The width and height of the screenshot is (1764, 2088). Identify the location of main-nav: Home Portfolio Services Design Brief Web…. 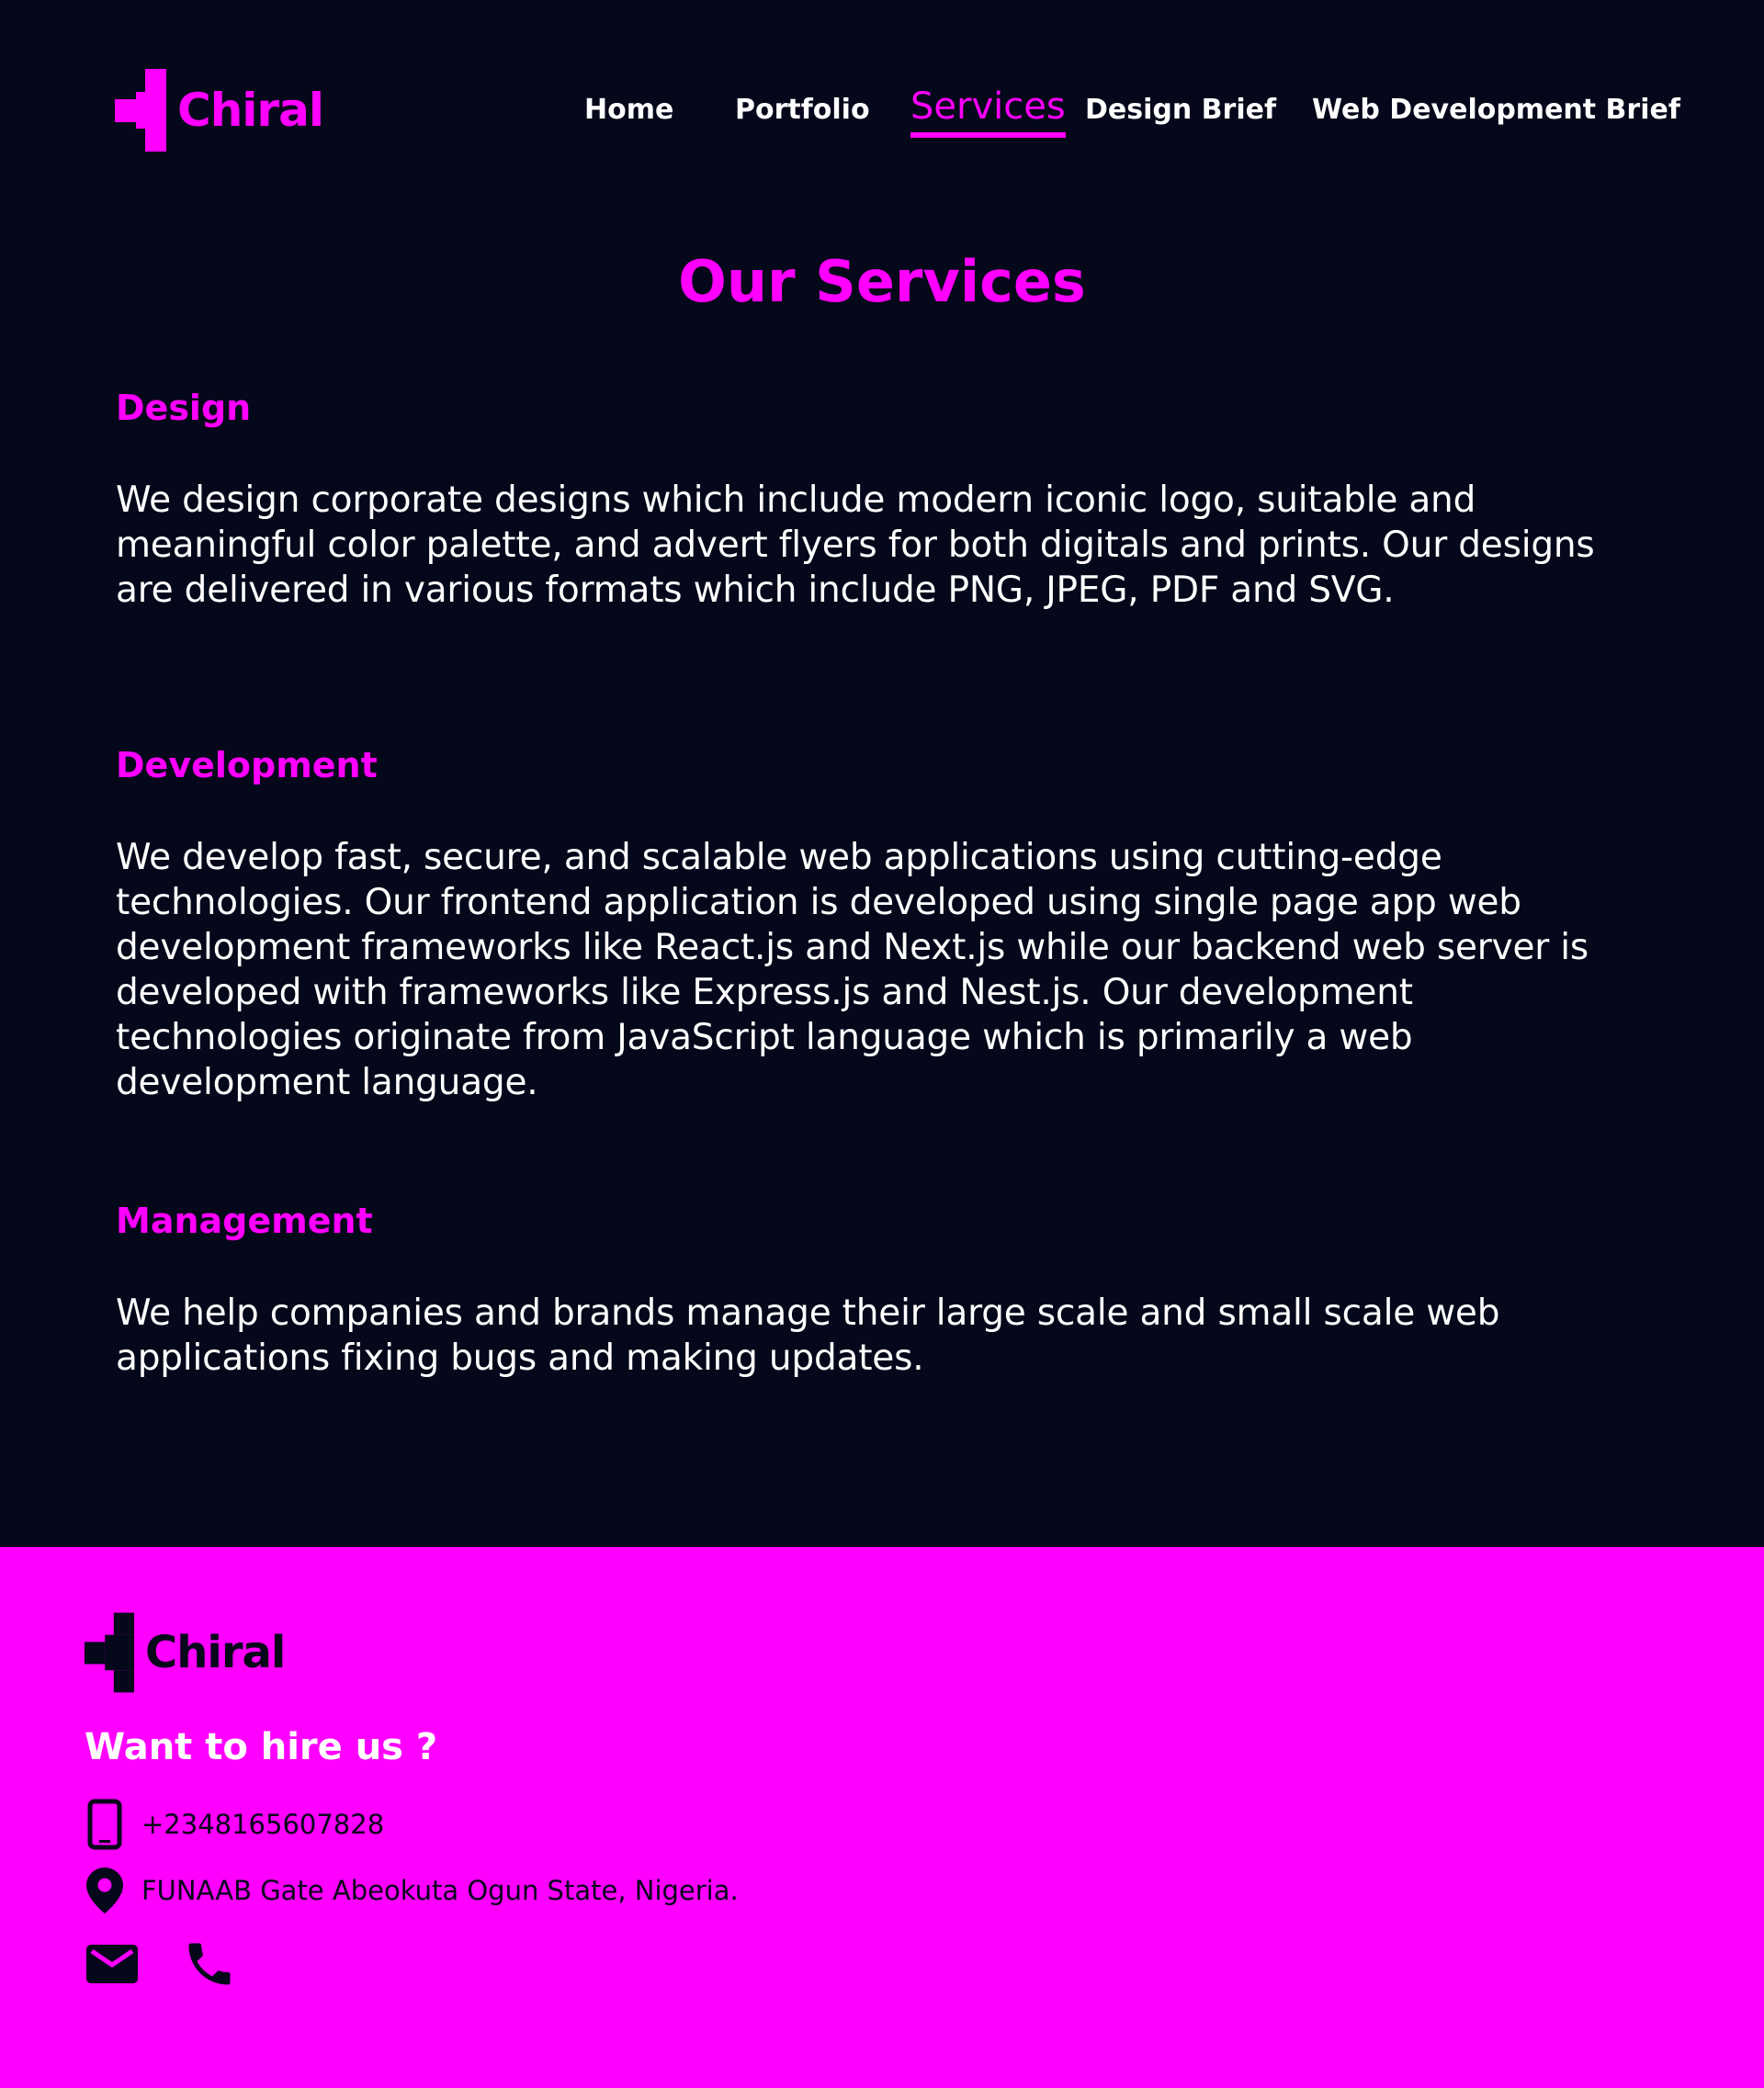
(882, 112).